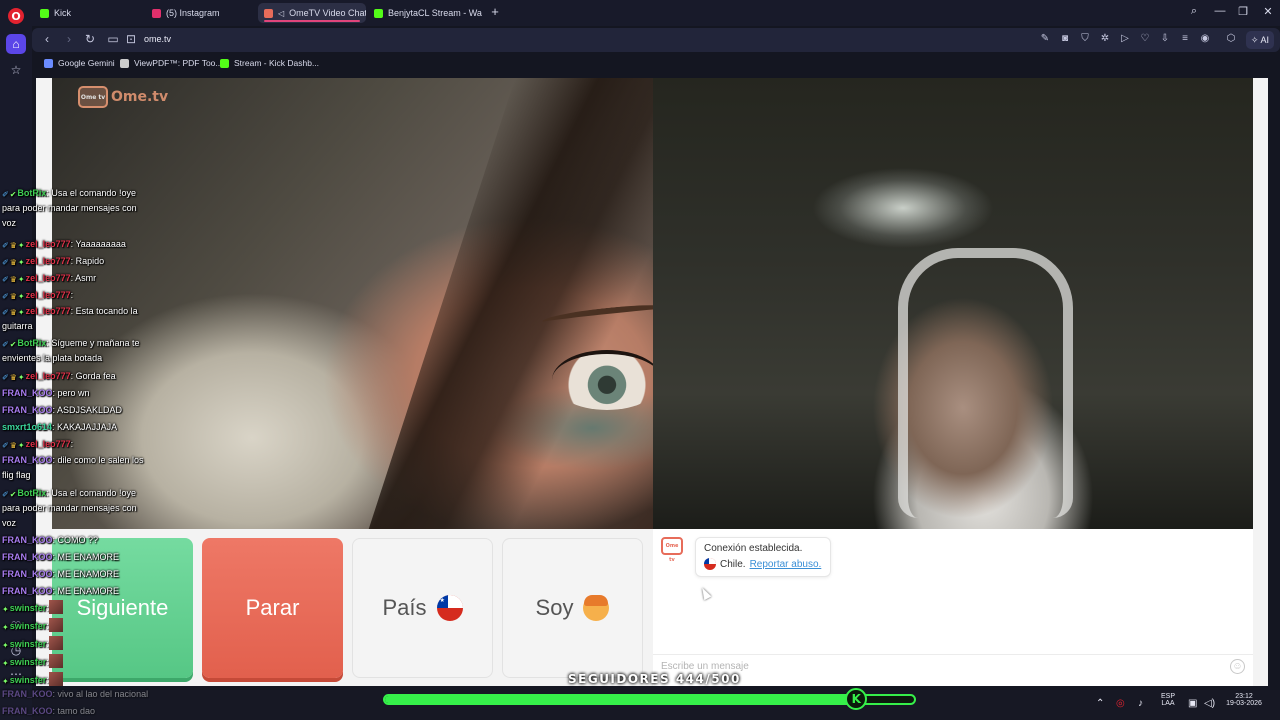  Describe the element at coordinates (77, 444) in the screenshot. I see `chat-message: ✐♛✦zel_leo777:` at that location.